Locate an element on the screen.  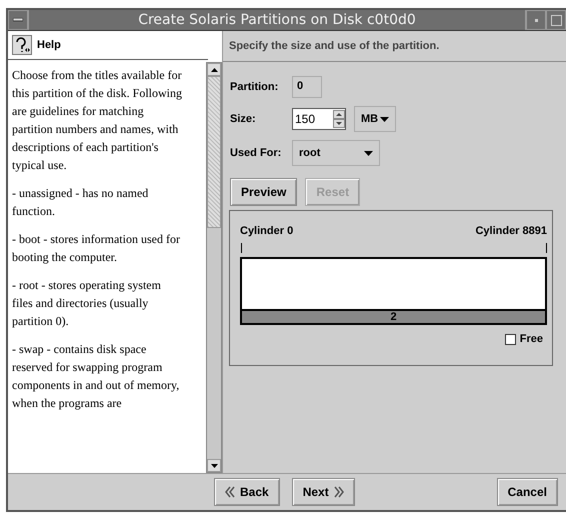
help-paragraph: Choose from the titles available for this partition of the disk. Following are guidelines for matching partition numbers and names, with descriptions of each partition's typical use. is located at coordinates (97, 120).